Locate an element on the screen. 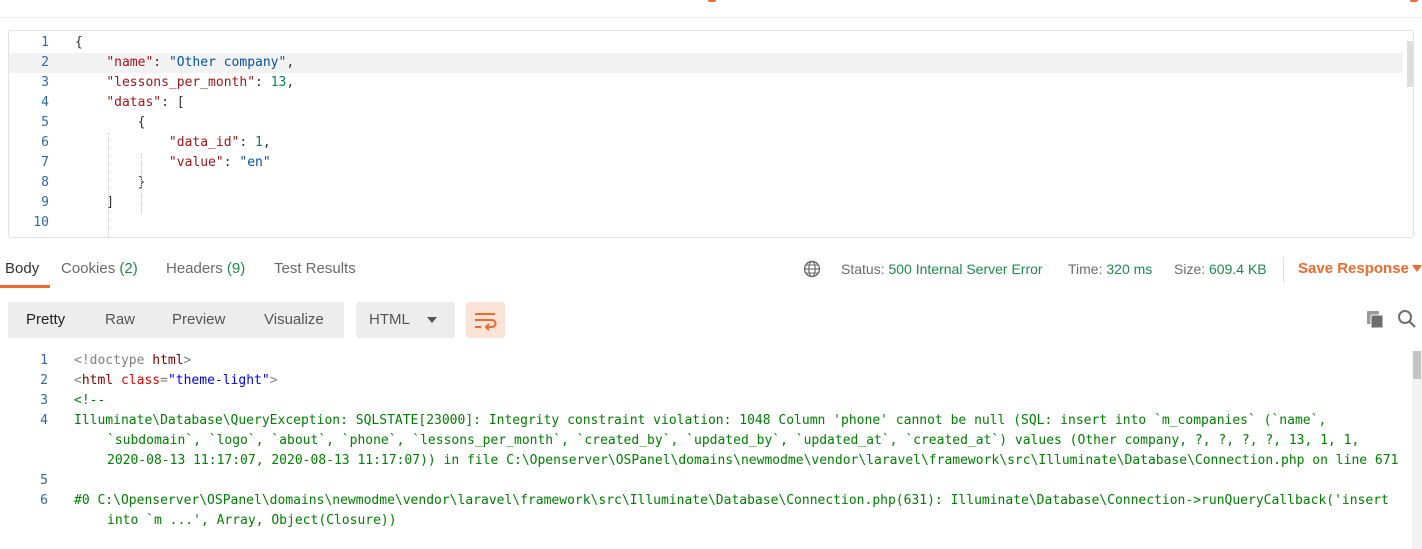 This screenshot has width=1422, height=549. line-number: 10 is located at coordinates (41, 222).